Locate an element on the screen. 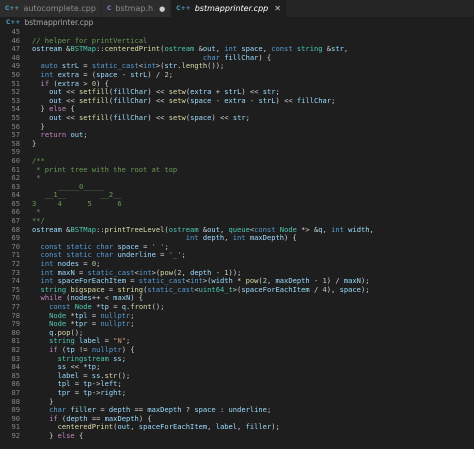 This screenshot has height=449, width=474. code-token: << is located at coordinates (70, 117).